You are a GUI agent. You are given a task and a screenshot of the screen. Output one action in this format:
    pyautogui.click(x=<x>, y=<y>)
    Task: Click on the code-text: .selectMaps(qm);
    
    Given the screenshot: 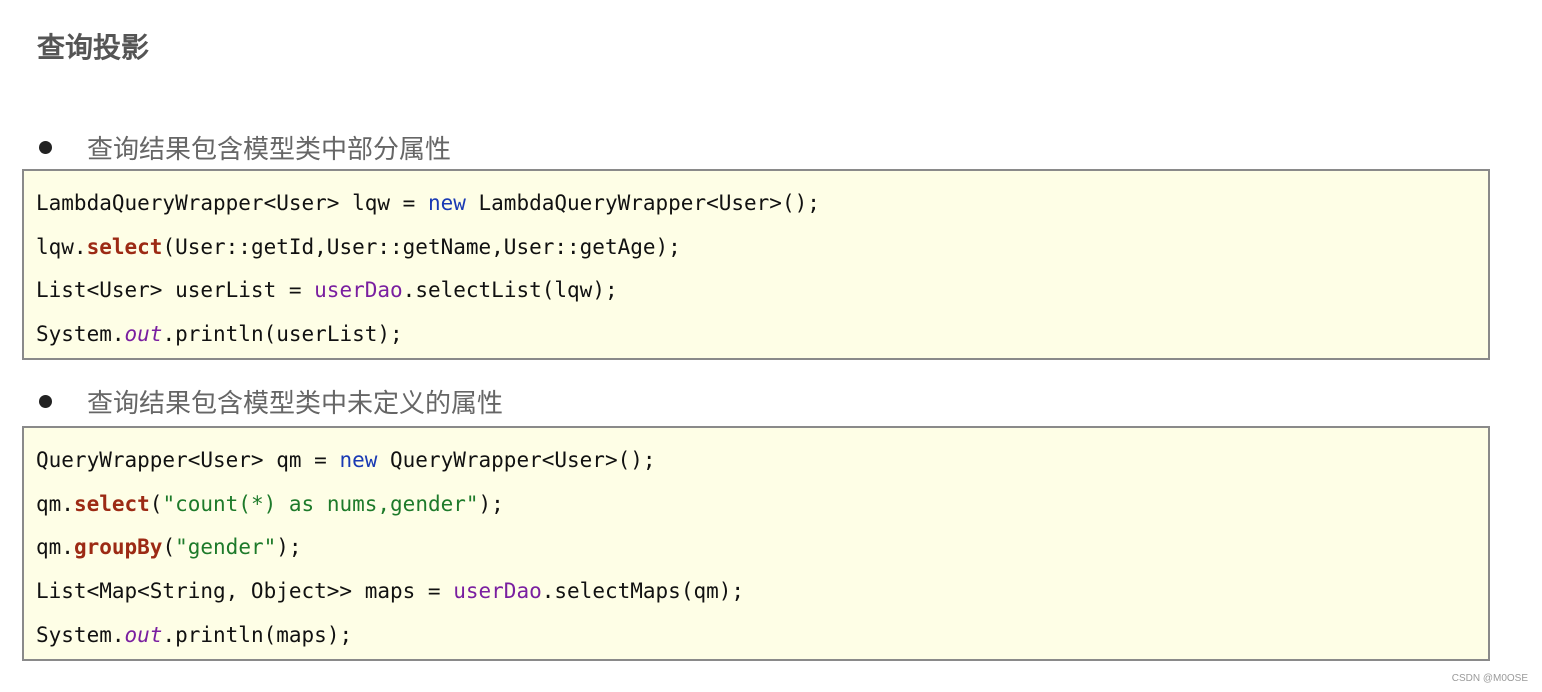 What is the action you would take?
    pyautogui.click(x=643, y=591)
    